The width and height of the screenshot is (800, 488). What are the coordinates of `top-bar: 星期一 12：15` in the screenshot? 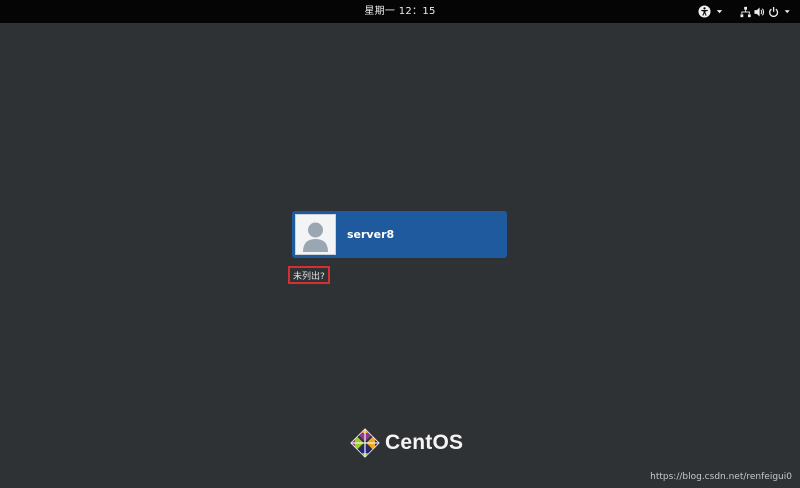 It's located at (400, 11).